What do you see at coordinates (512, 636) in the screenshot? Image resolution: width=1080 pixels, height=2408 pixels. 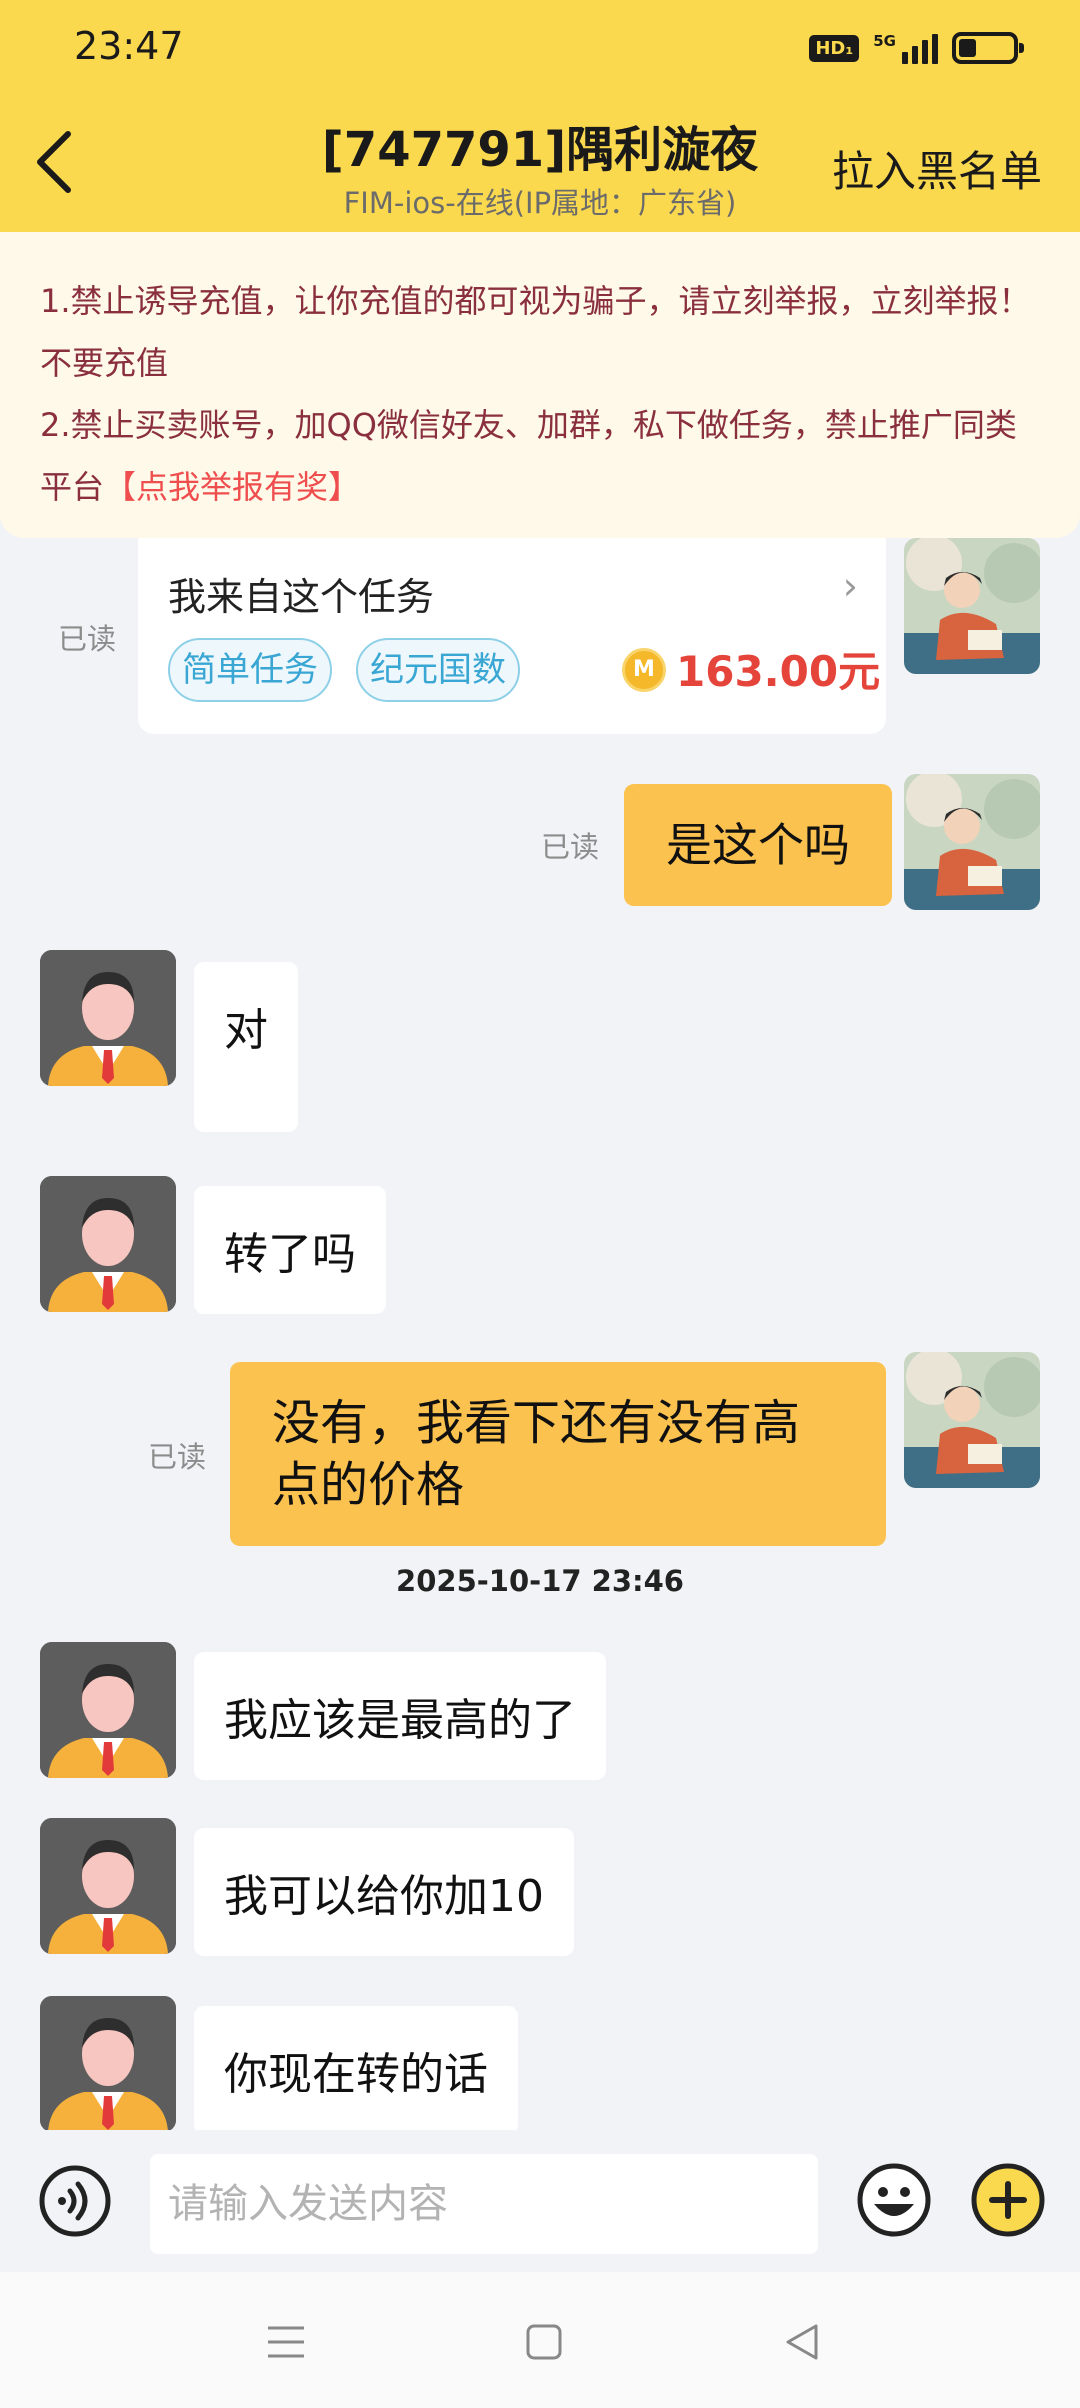 I see `task-card: 我来自这个任务 › 简单任务 纪元国数 M 163.00元` at bounding box center [512, 636].